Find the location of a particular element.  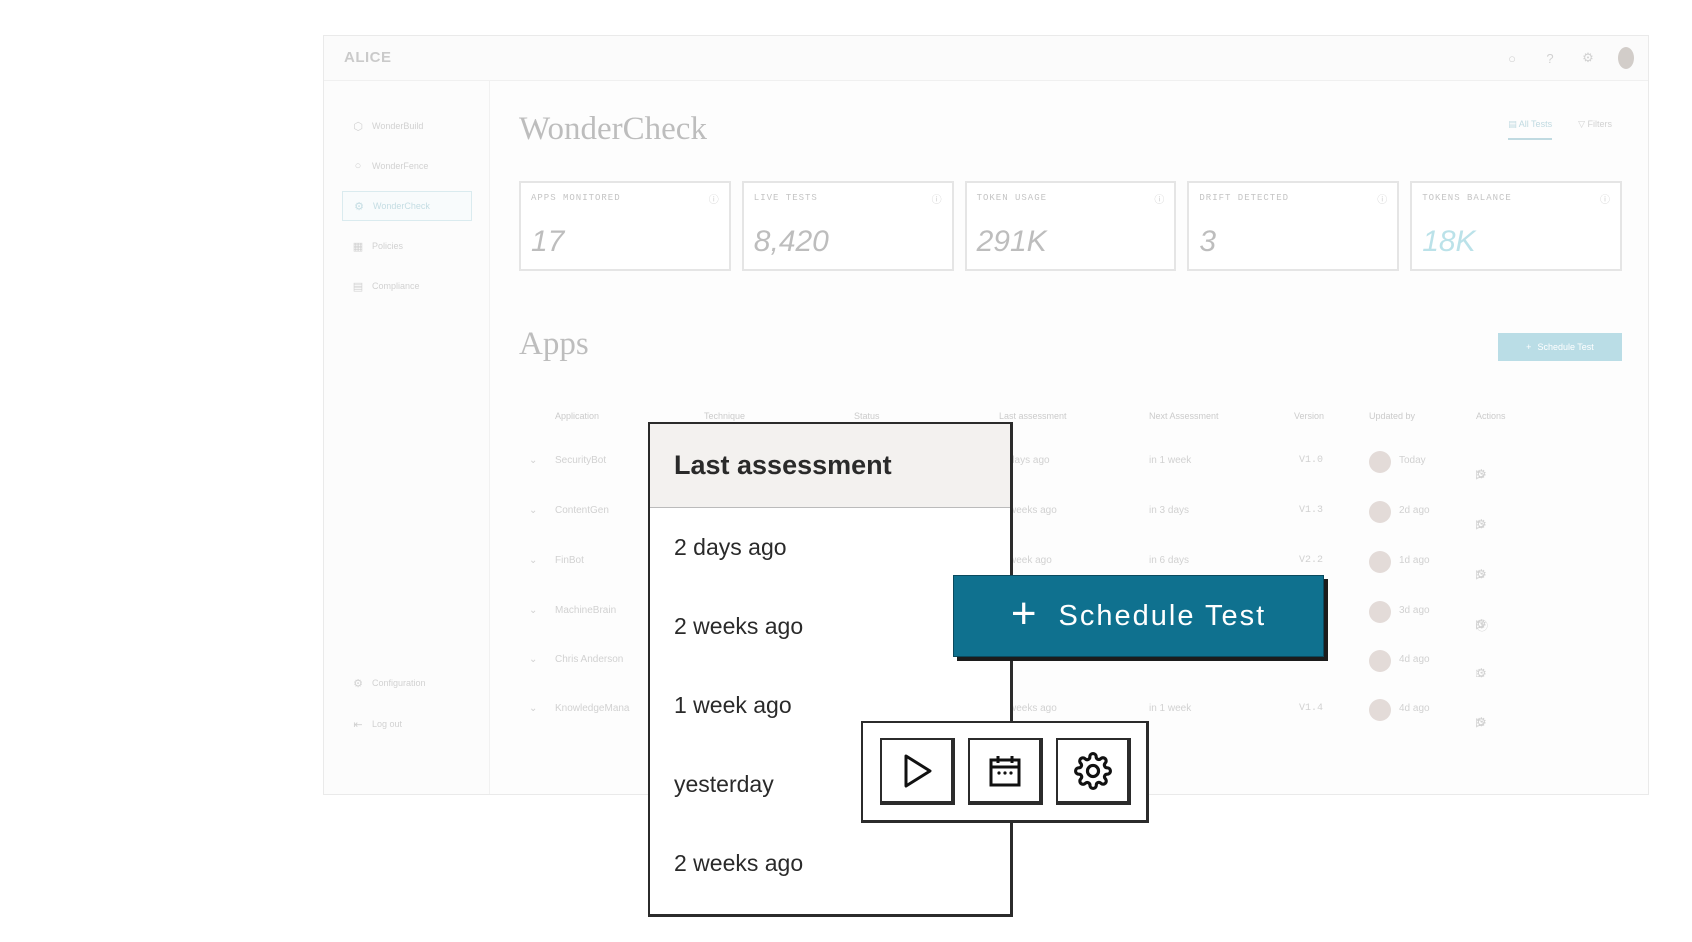

last-assessment: week ago is located at coordinates (1030, 560).